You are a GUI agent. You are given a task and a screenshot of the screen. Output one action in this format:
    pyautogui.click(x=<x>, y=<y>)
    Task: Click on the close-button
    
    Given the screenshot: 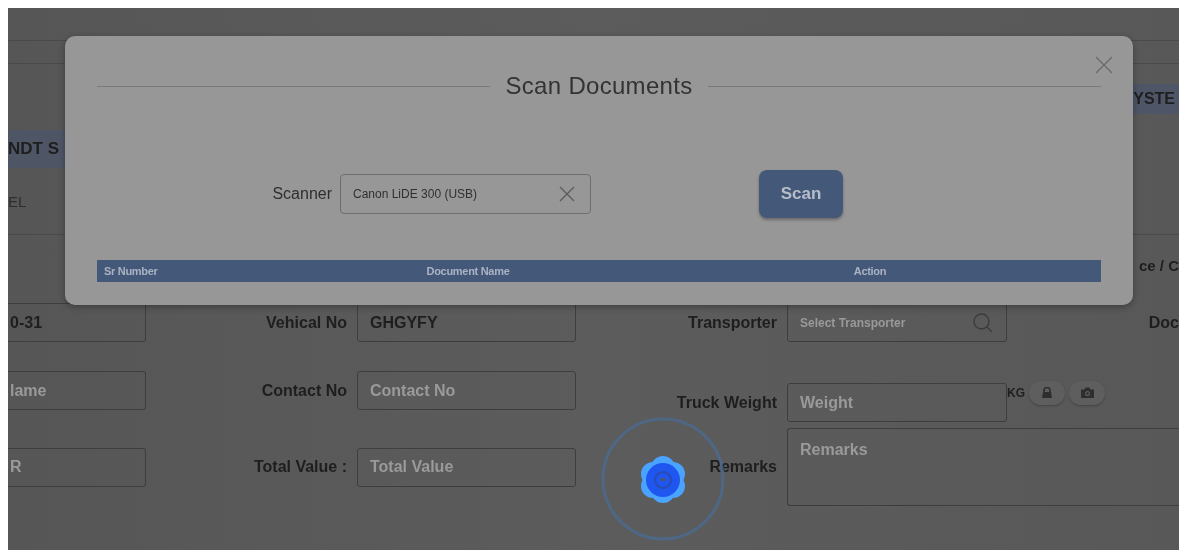 What is the action you would take?
    pyautogui.click(x=1104, y=65)
    